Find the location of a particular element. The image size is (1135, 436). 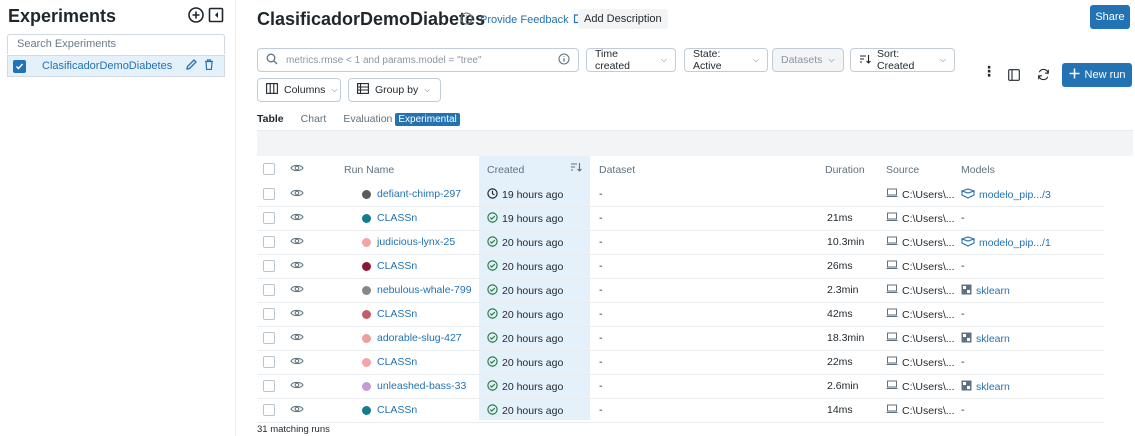

model-name: modelo_pip.../3 is located at coordinates (1015, 195).